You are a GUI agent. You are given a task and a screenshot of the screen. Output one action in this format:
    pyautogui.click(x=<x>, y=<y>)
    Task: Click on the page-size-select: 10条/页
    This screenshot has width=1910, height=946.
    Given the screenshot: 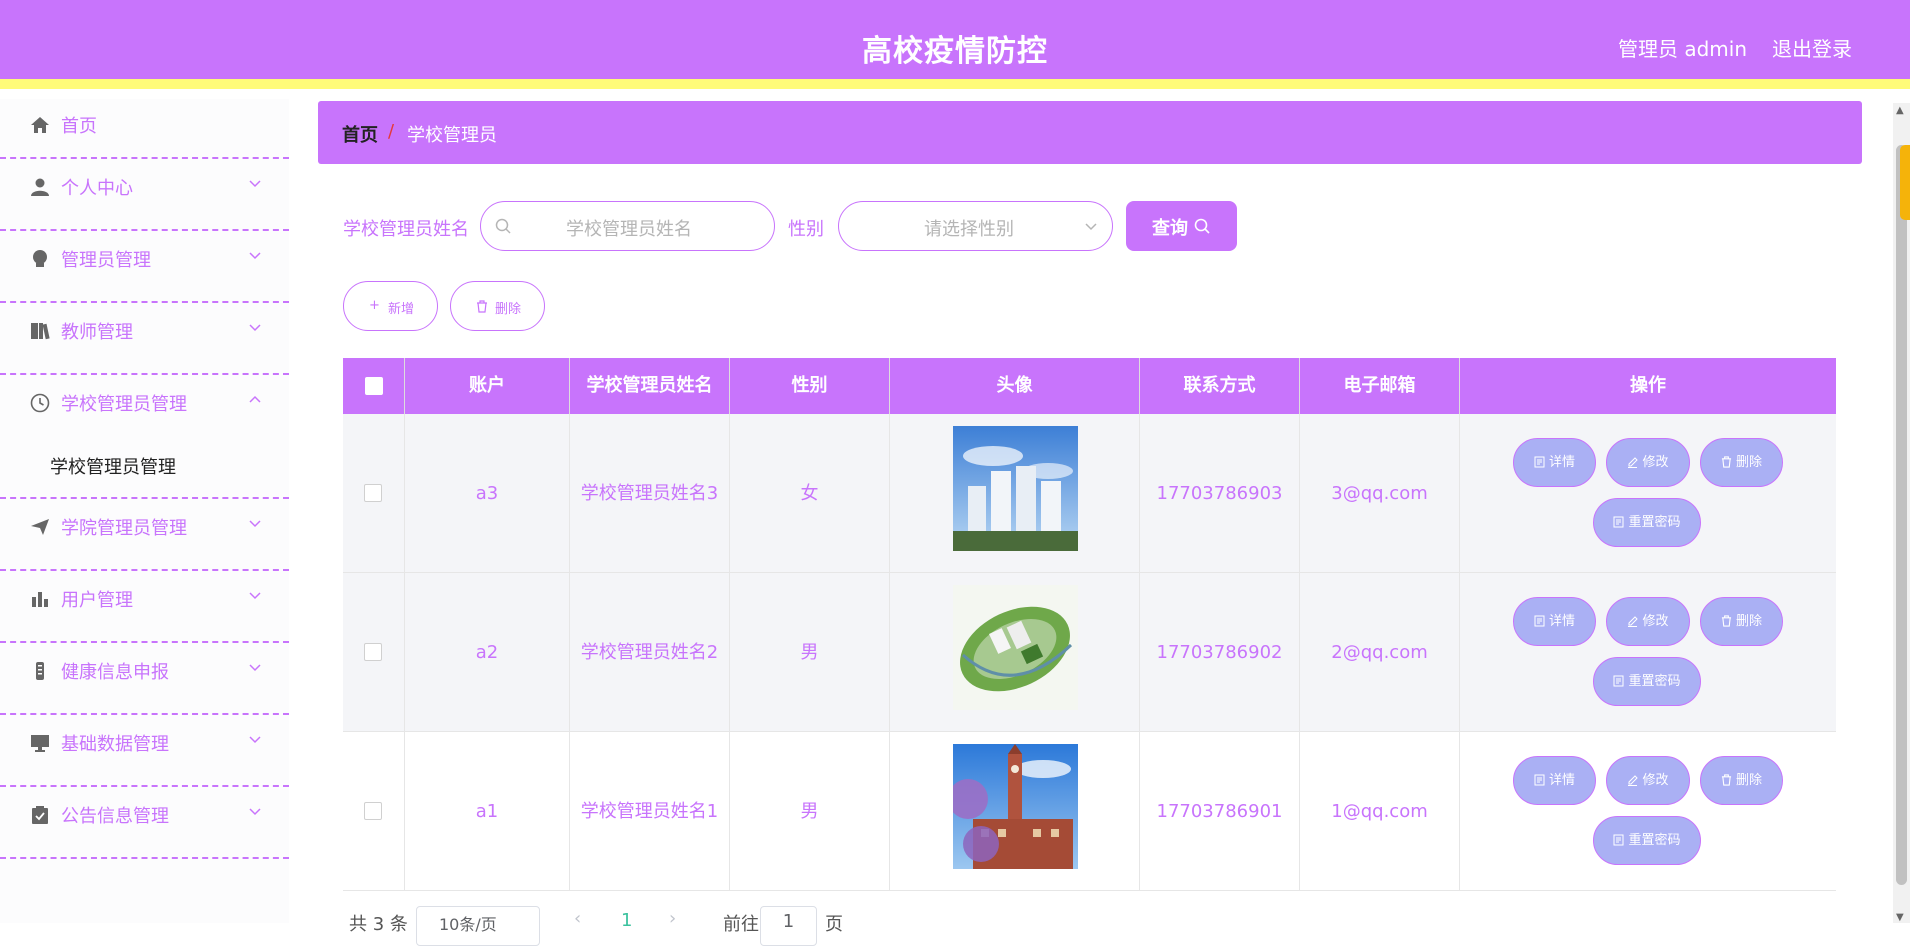 What is the action you would take?
    pyautogui.click(x=478, y=926)
    